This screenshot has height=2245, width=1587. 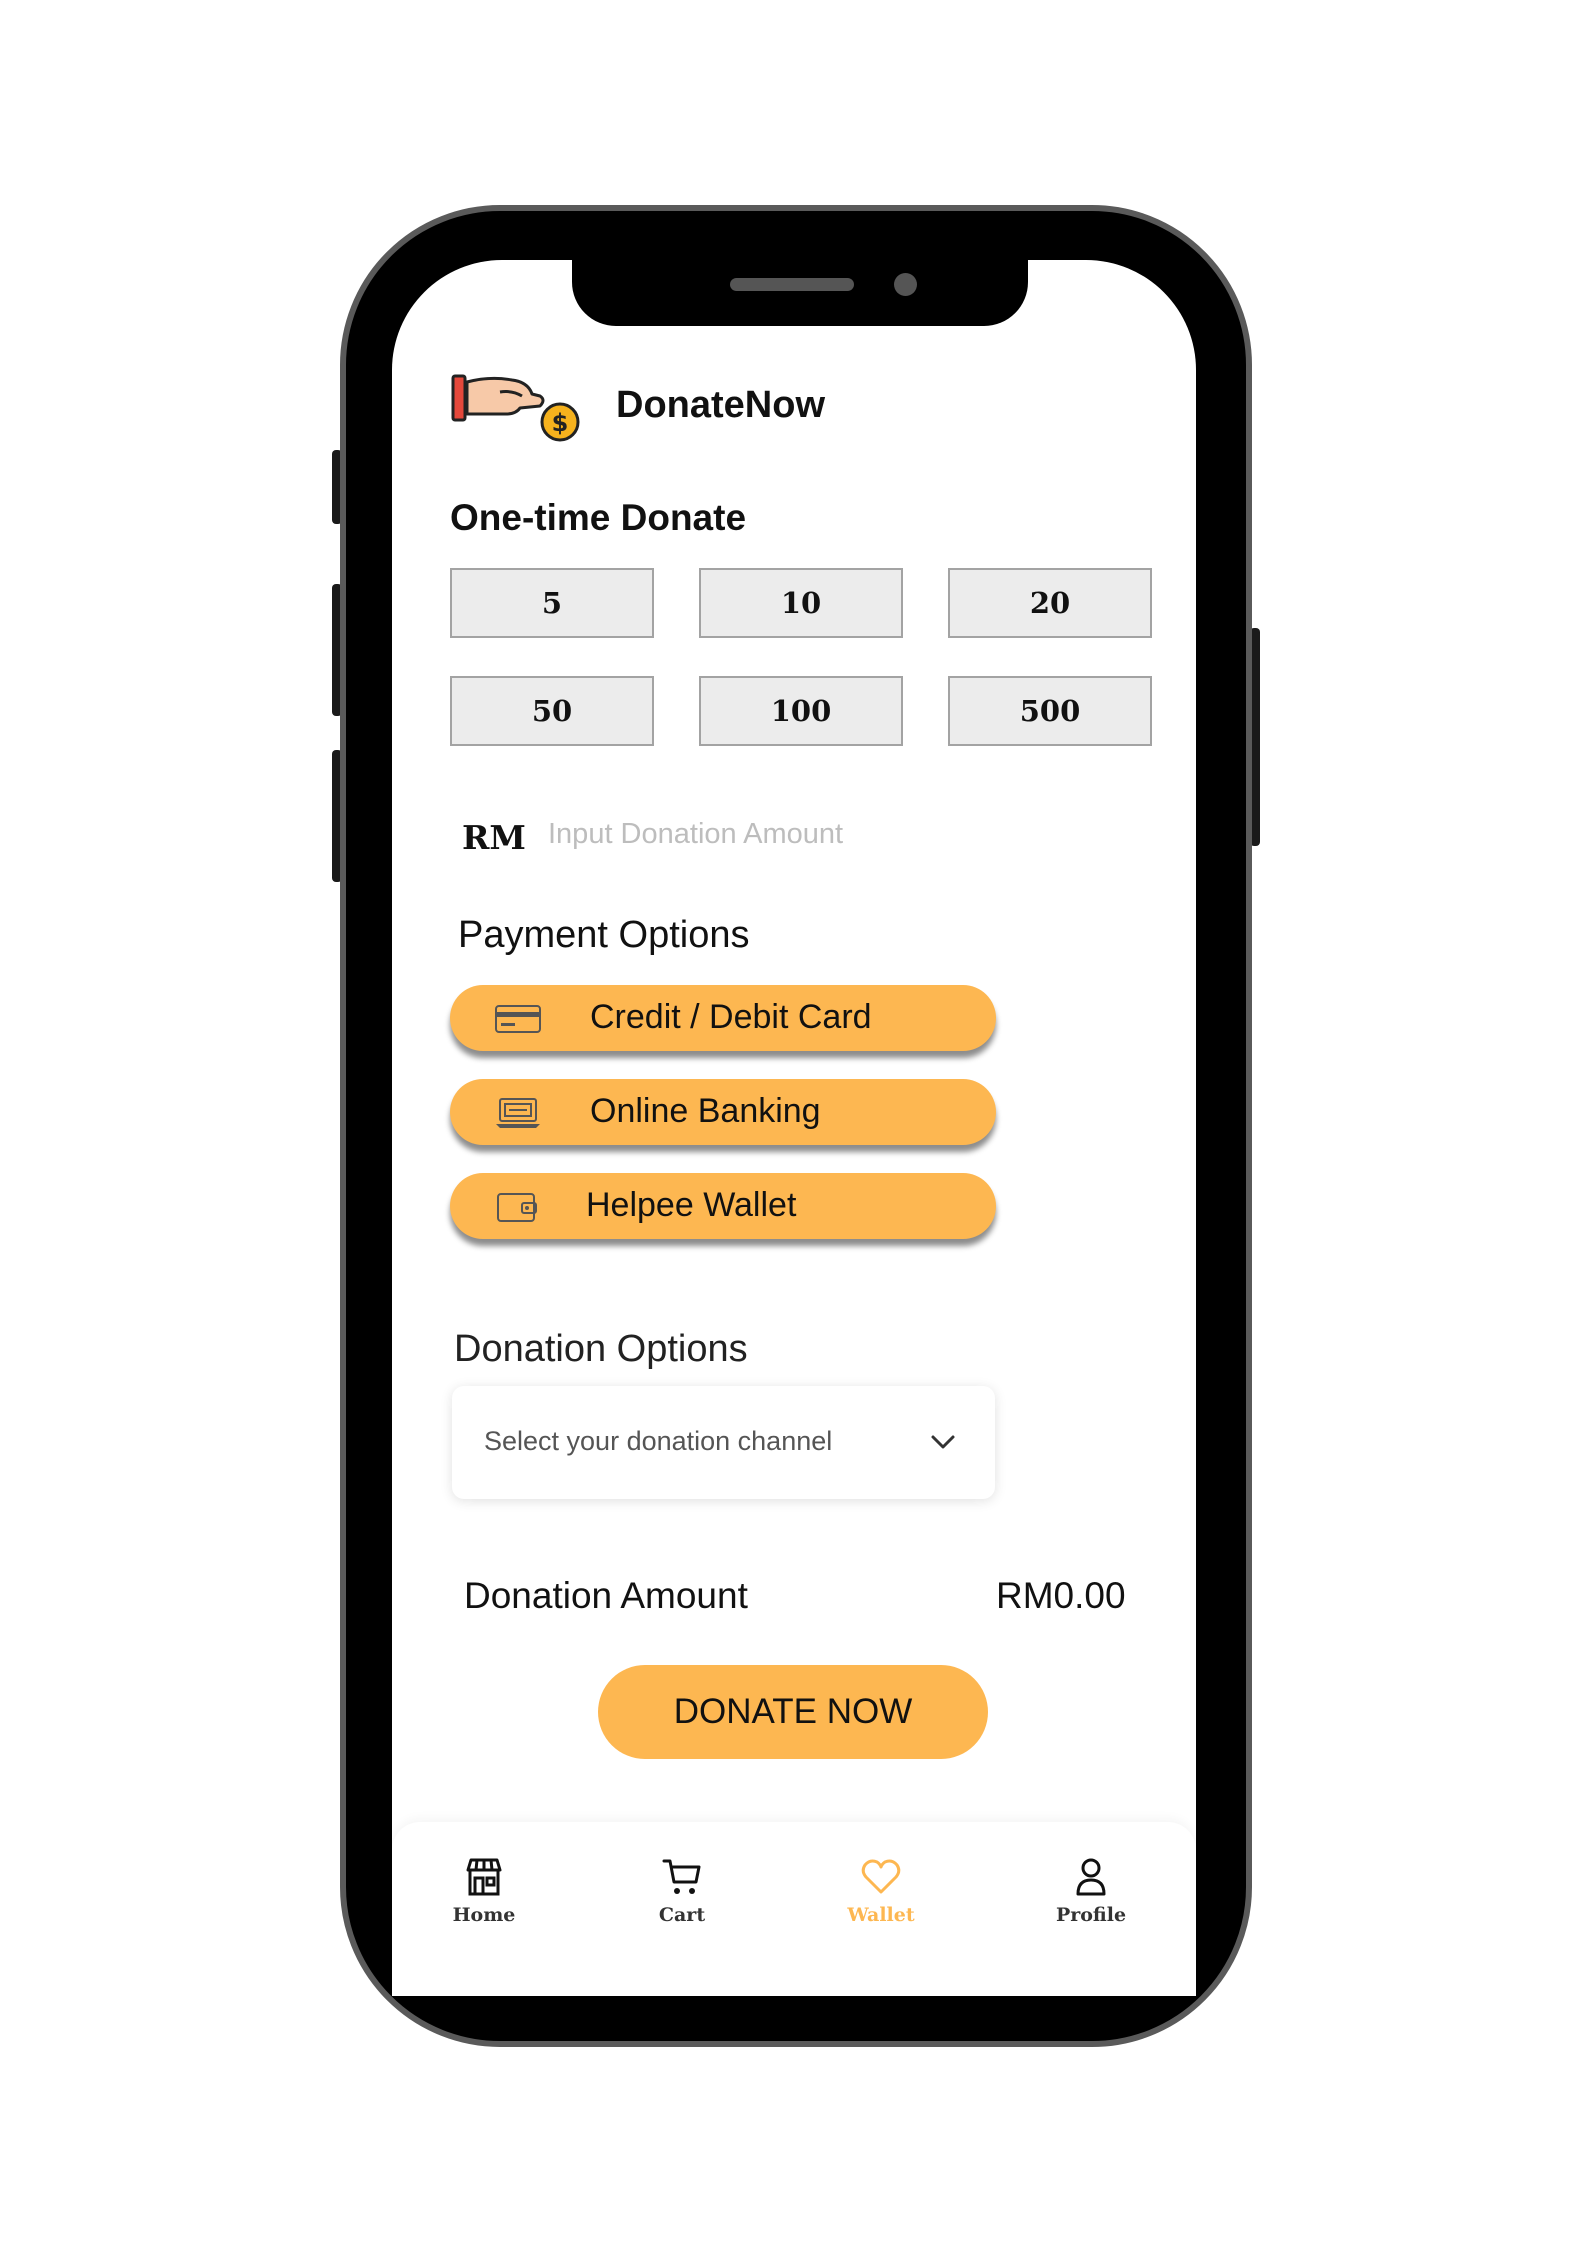 I want to click on credit-card-icon, so click(x=518, y=1019).